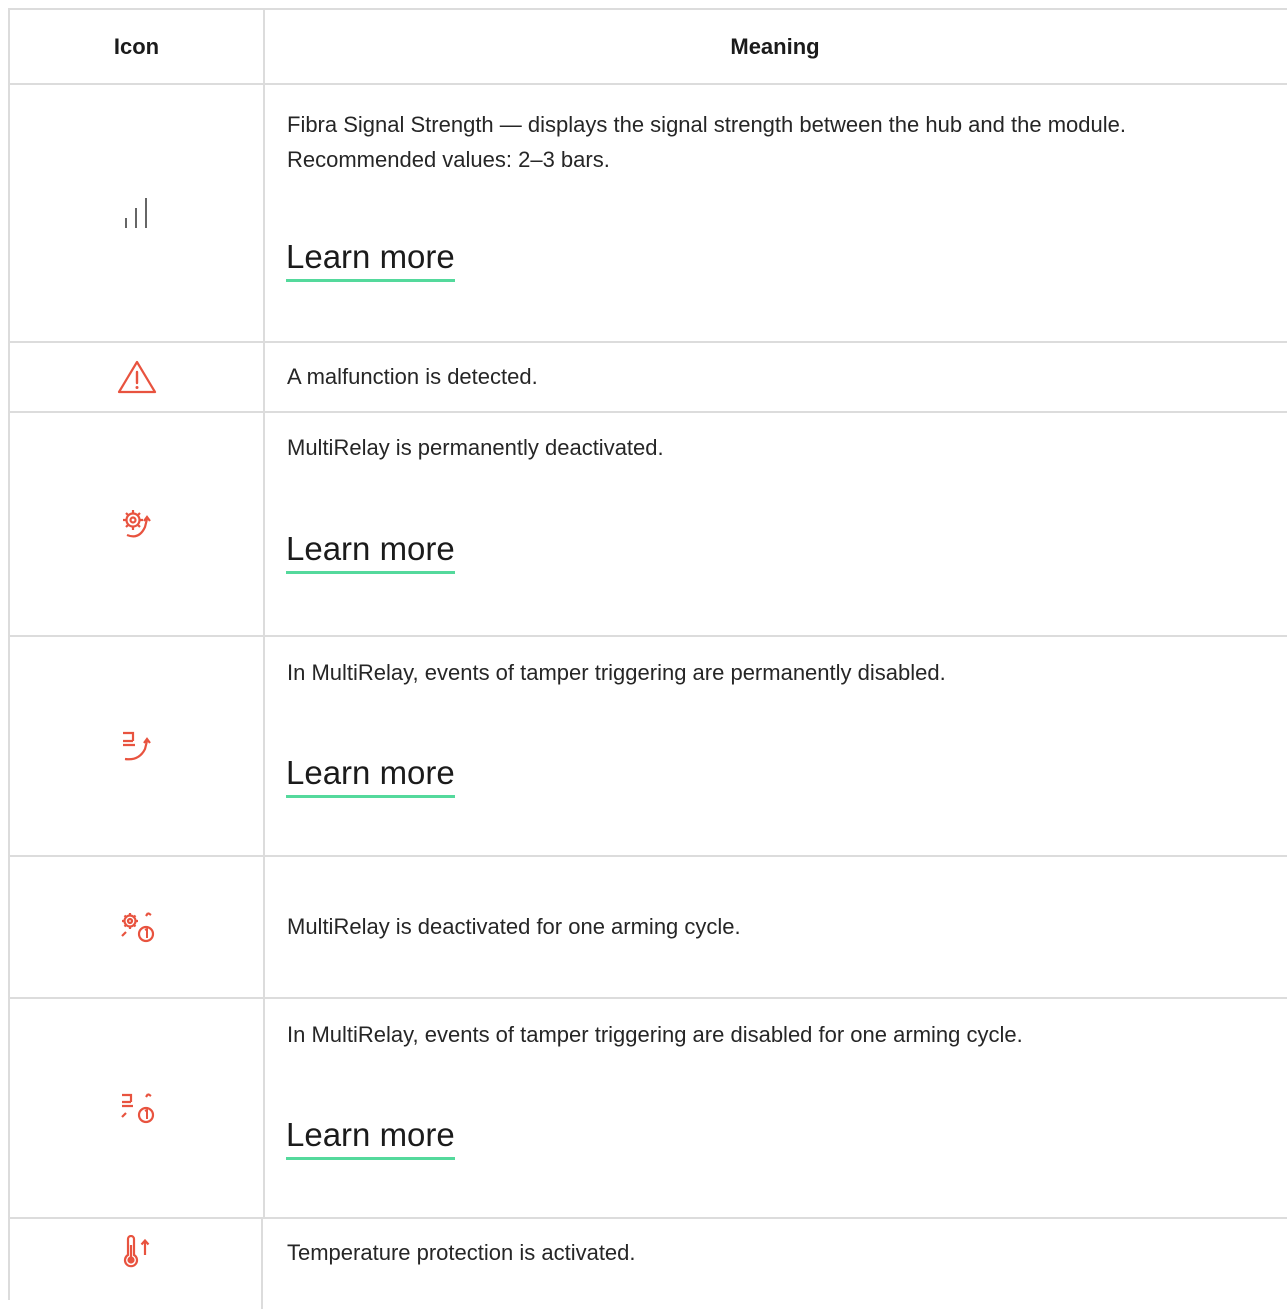 Image resolution: width=1287 pixels, height=1309 pixels. I want to click on header-meaning: Meaning, so click(775, 46).